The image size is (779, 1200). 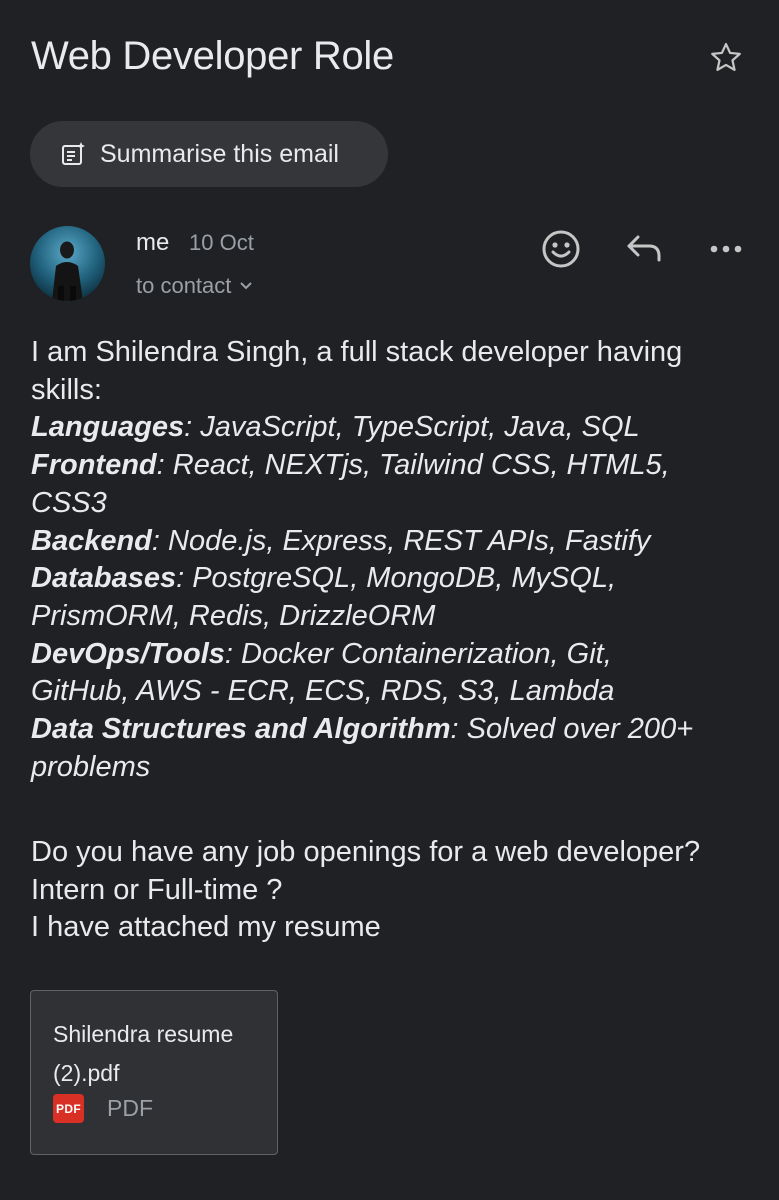 I want to click on skill-label: Backend, so click(x=91, y=540).